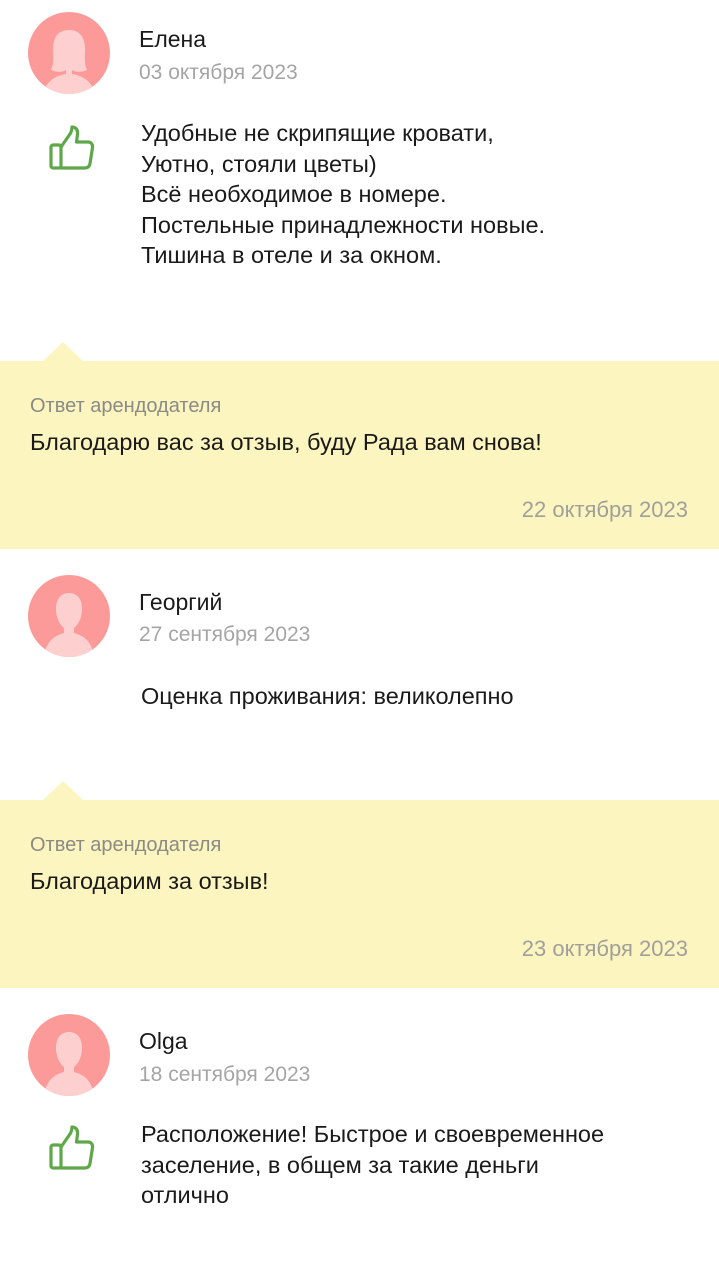 The image size is (719, 1280). I want to click on female-avatar-icon, so click(69, 53).